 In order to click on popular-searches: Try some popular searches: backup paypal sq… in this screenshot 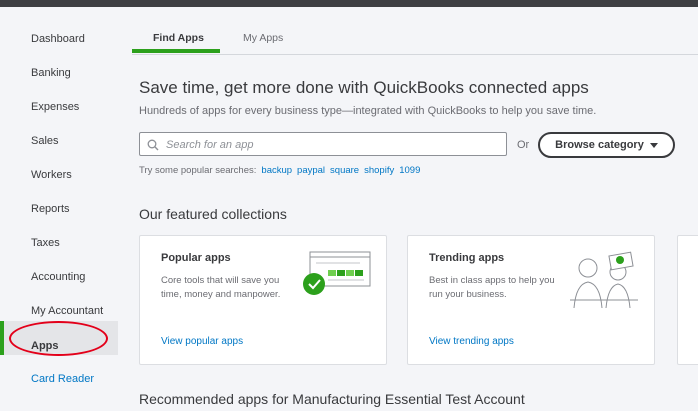, I will do `click(279, 170)`.